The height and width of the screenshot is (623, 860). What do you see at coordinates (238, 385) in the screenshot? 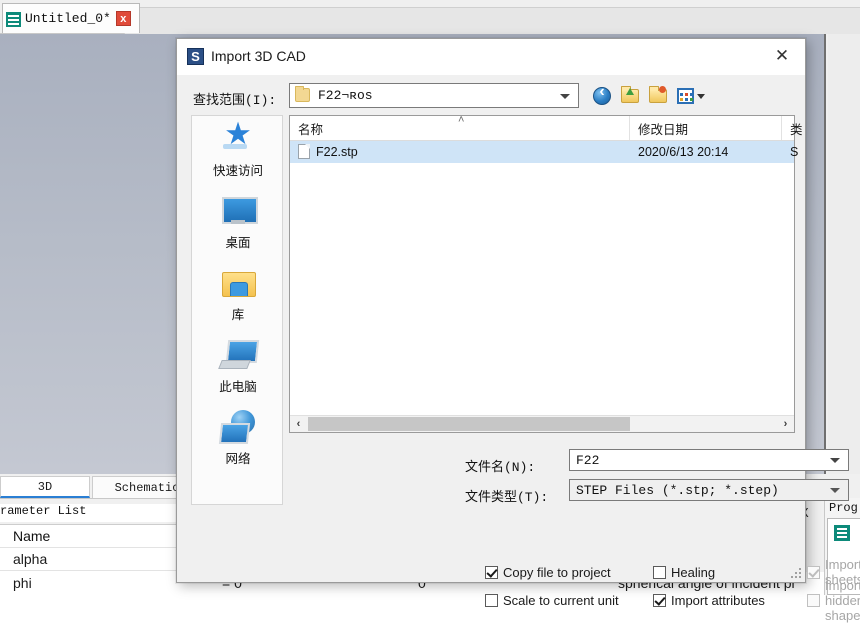
I see `place-label: 此电脑` at bounding box center [238, 385].